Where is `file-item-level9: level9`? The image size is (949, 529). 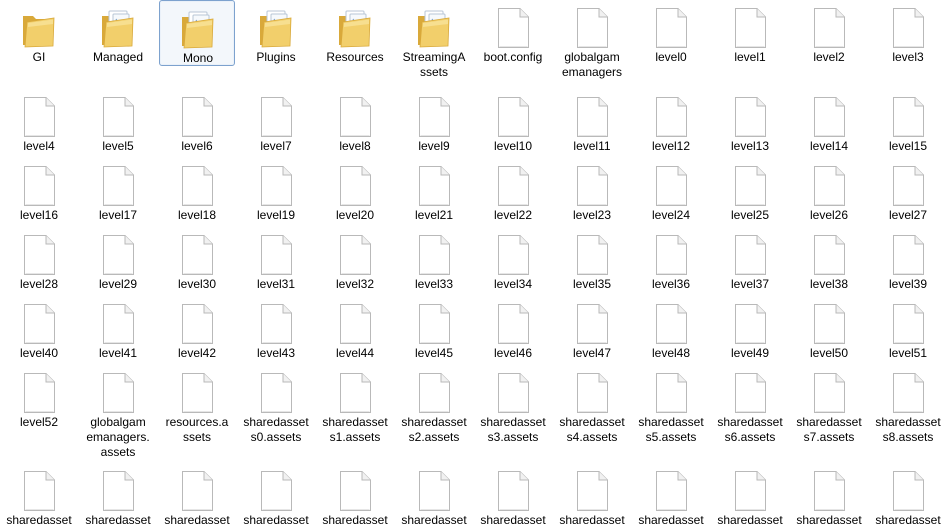
file-item-level9: level9 is located at coordinates (434, 122).